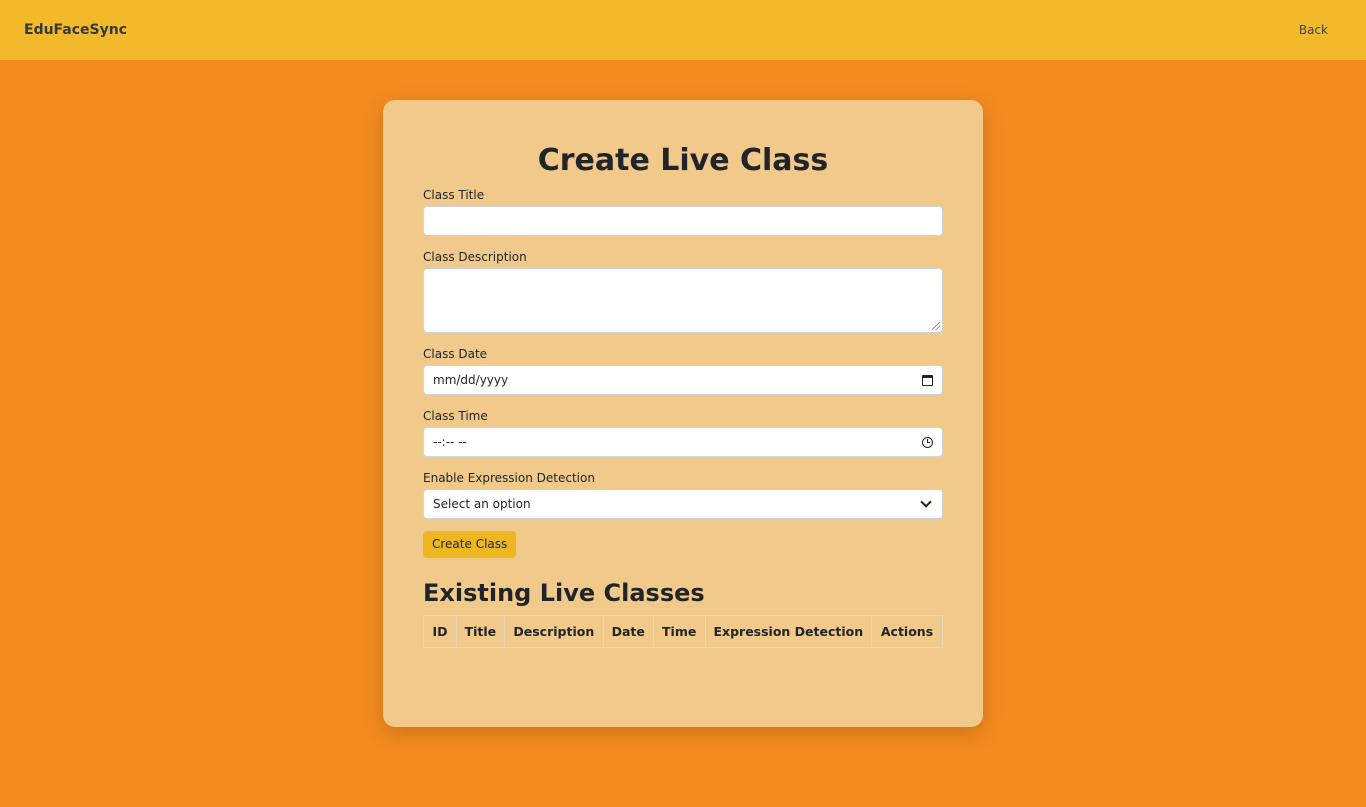 This screenshot has height=807, width=1366. Describe the element at coordinates (470, 544) in the screenshot. I see `create-class-button: Create Class` at that location.